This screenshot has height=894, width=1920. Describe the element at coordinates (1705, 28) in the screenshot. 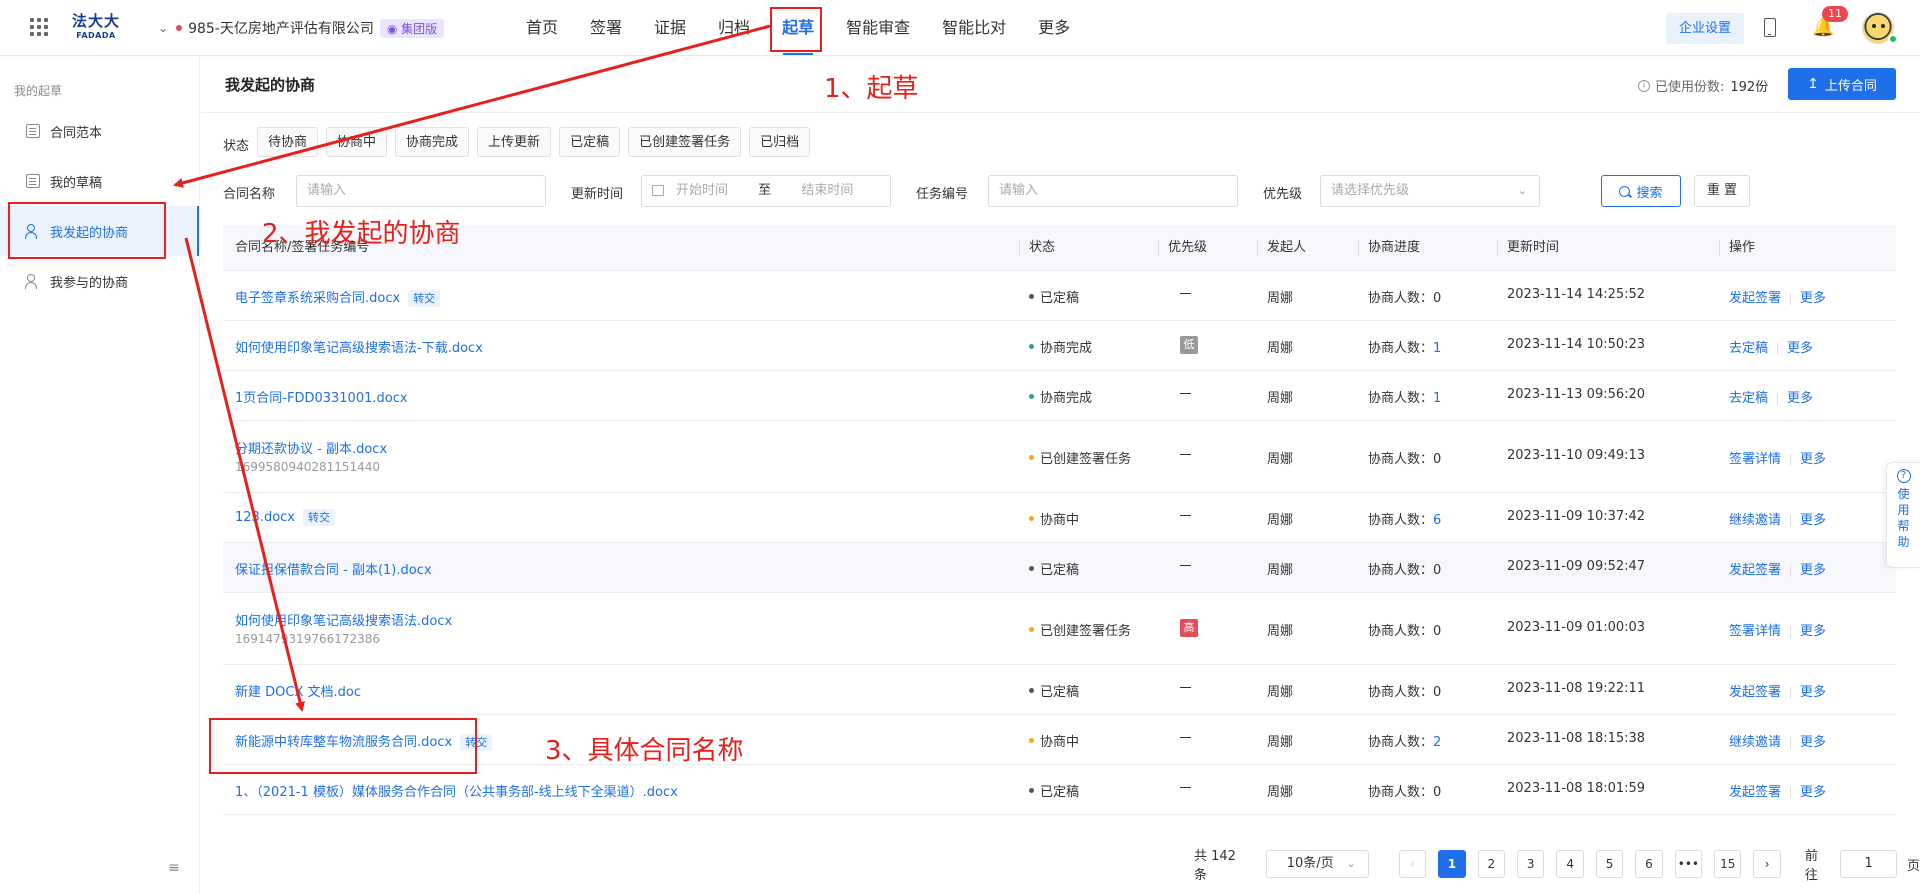

I see `enterprise-settings-button: 企业设置` at that location.